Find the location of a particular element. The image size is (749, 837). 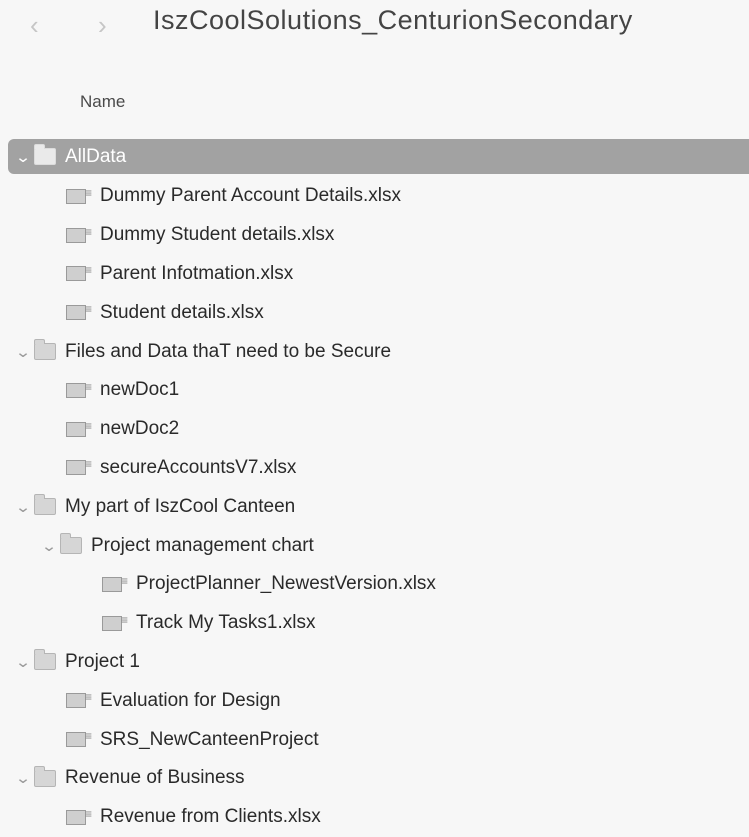

folder-name: My part of IszCool Canteen is located at coordinates (180, 506).